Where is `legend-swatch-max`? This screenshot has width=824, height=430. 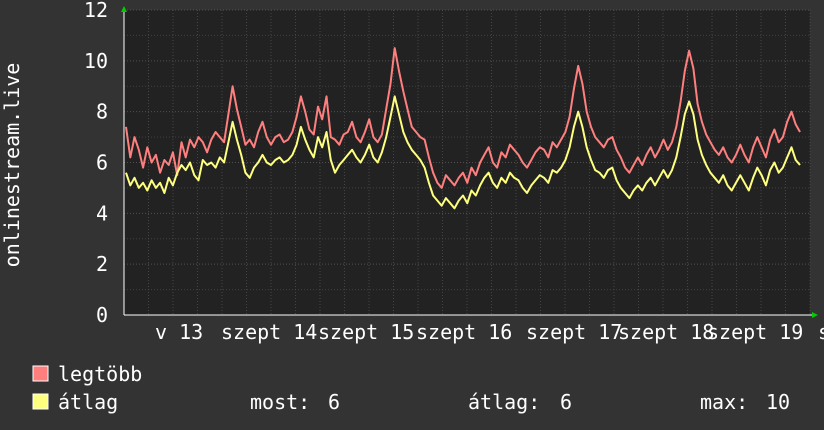
legend-swatch-max is located at coordinates (40, 373).